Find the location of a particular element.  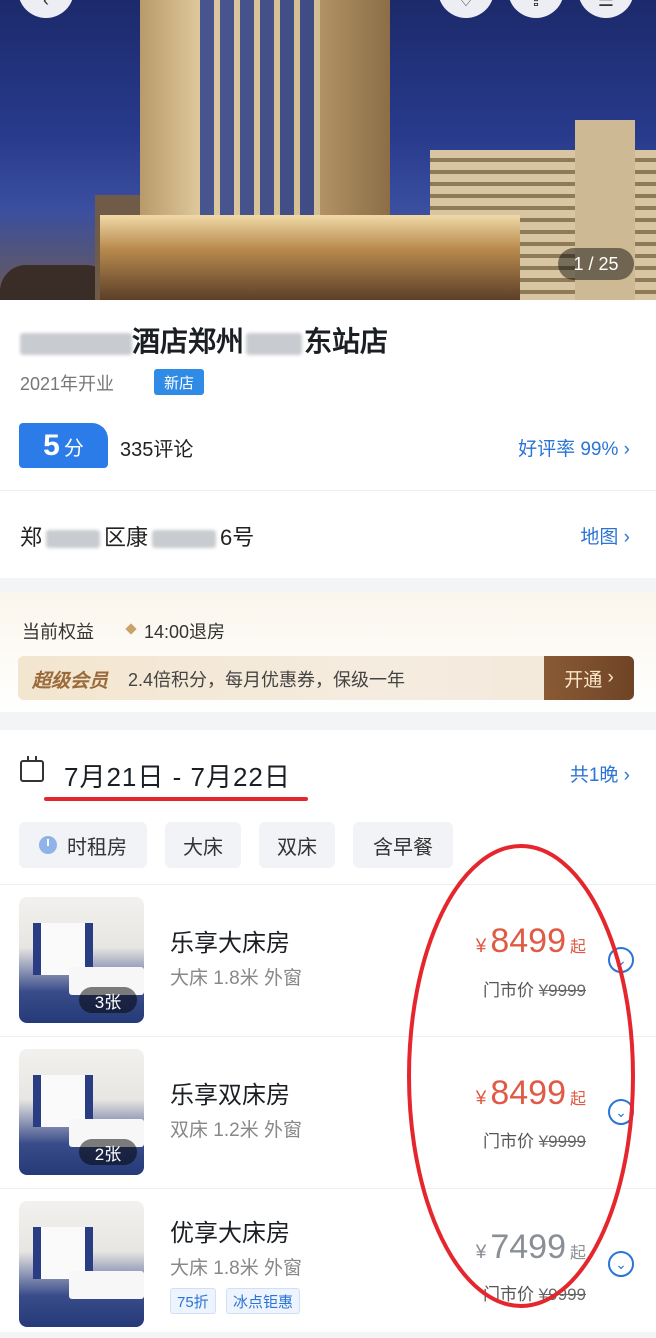

back-icon: ‹ is located at coordinates (46, 9).